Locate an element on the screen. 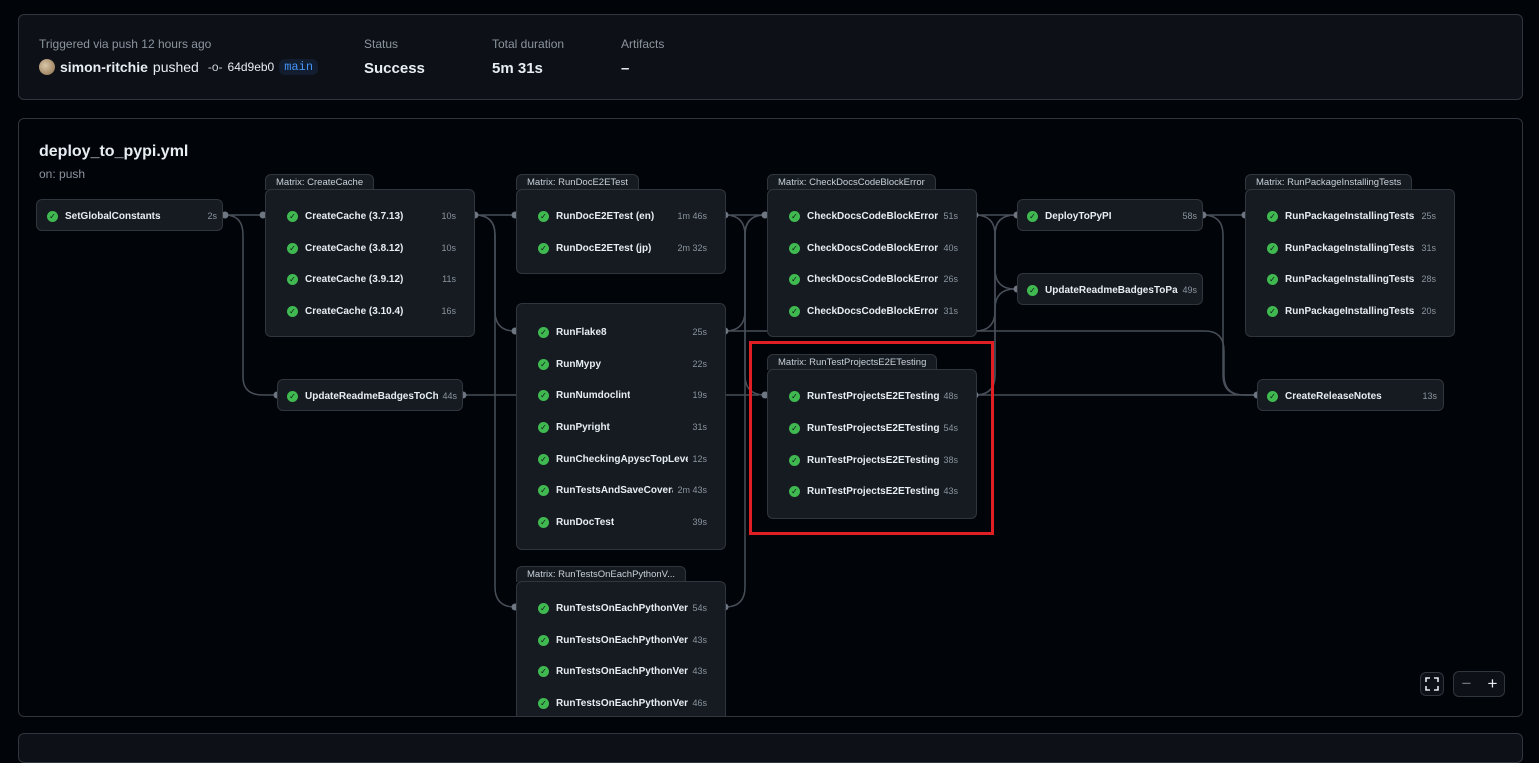  fullscreen-icon is located at coordinates (1432, 684).